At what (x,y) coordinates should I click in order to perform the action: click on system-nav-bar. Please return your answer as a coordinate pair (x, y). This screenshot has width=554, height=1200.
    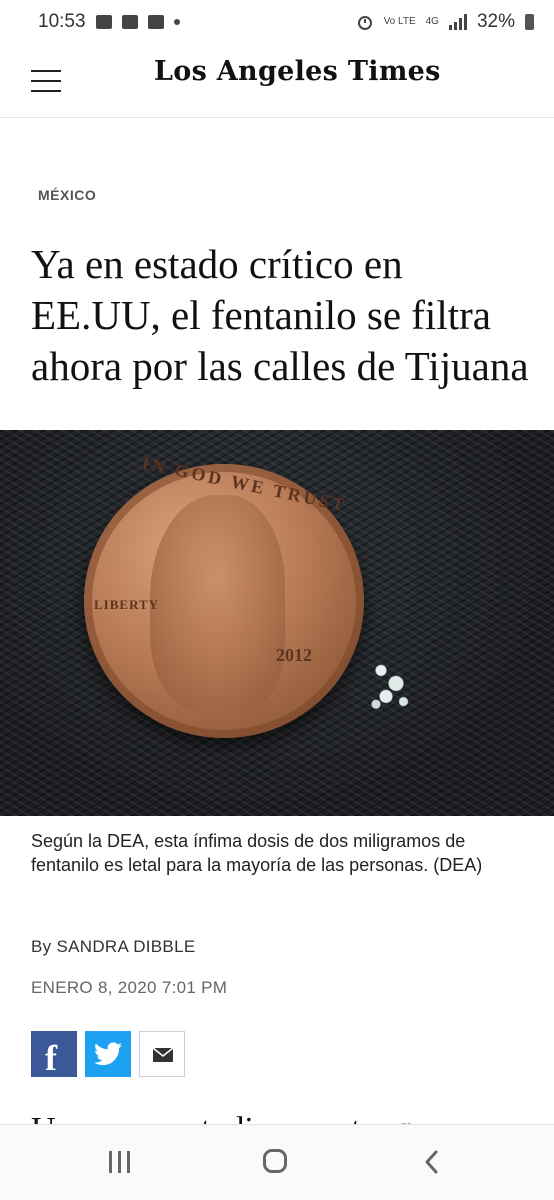
    Looking at the image, I should click on (277, 1162).